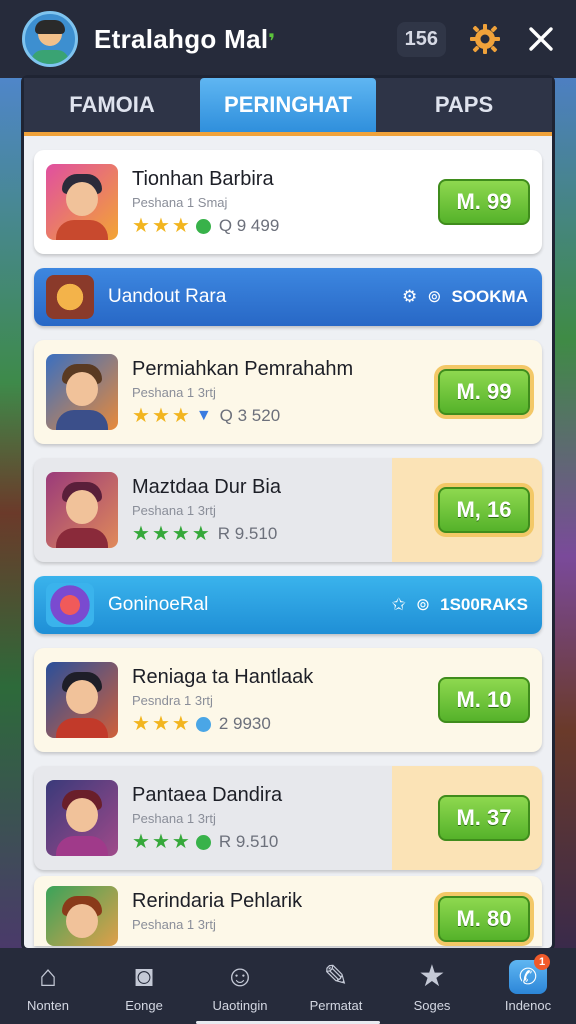  What do you see at coordinates (206, 487) in the screenshot?
I see `item-name: Maztdaa Dur Bia` at bounding box center [206, 487].